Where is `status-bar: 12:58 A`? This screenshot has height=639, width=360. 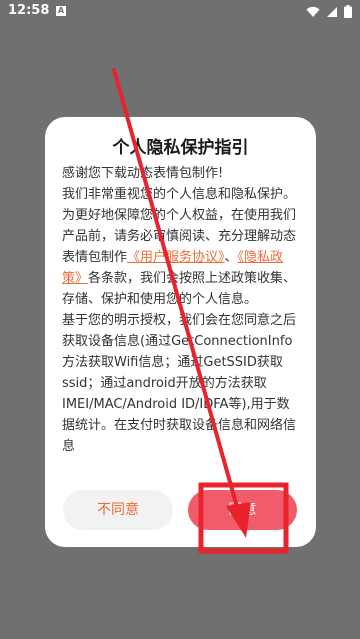 status-bar: 12:58 A is located at coordinates (180, 12).